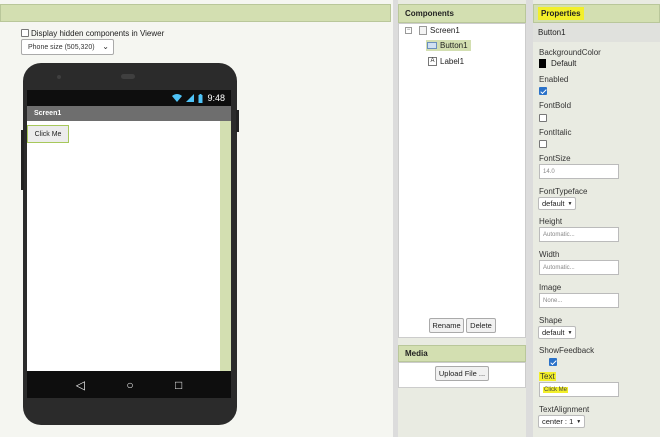 The width and height of the screenshot is (660, 437). What do you see at coordinates (555, 158) in the screenshot?
I see `prop-label-fontsize: FontSize` at bounding box center [555, 158].